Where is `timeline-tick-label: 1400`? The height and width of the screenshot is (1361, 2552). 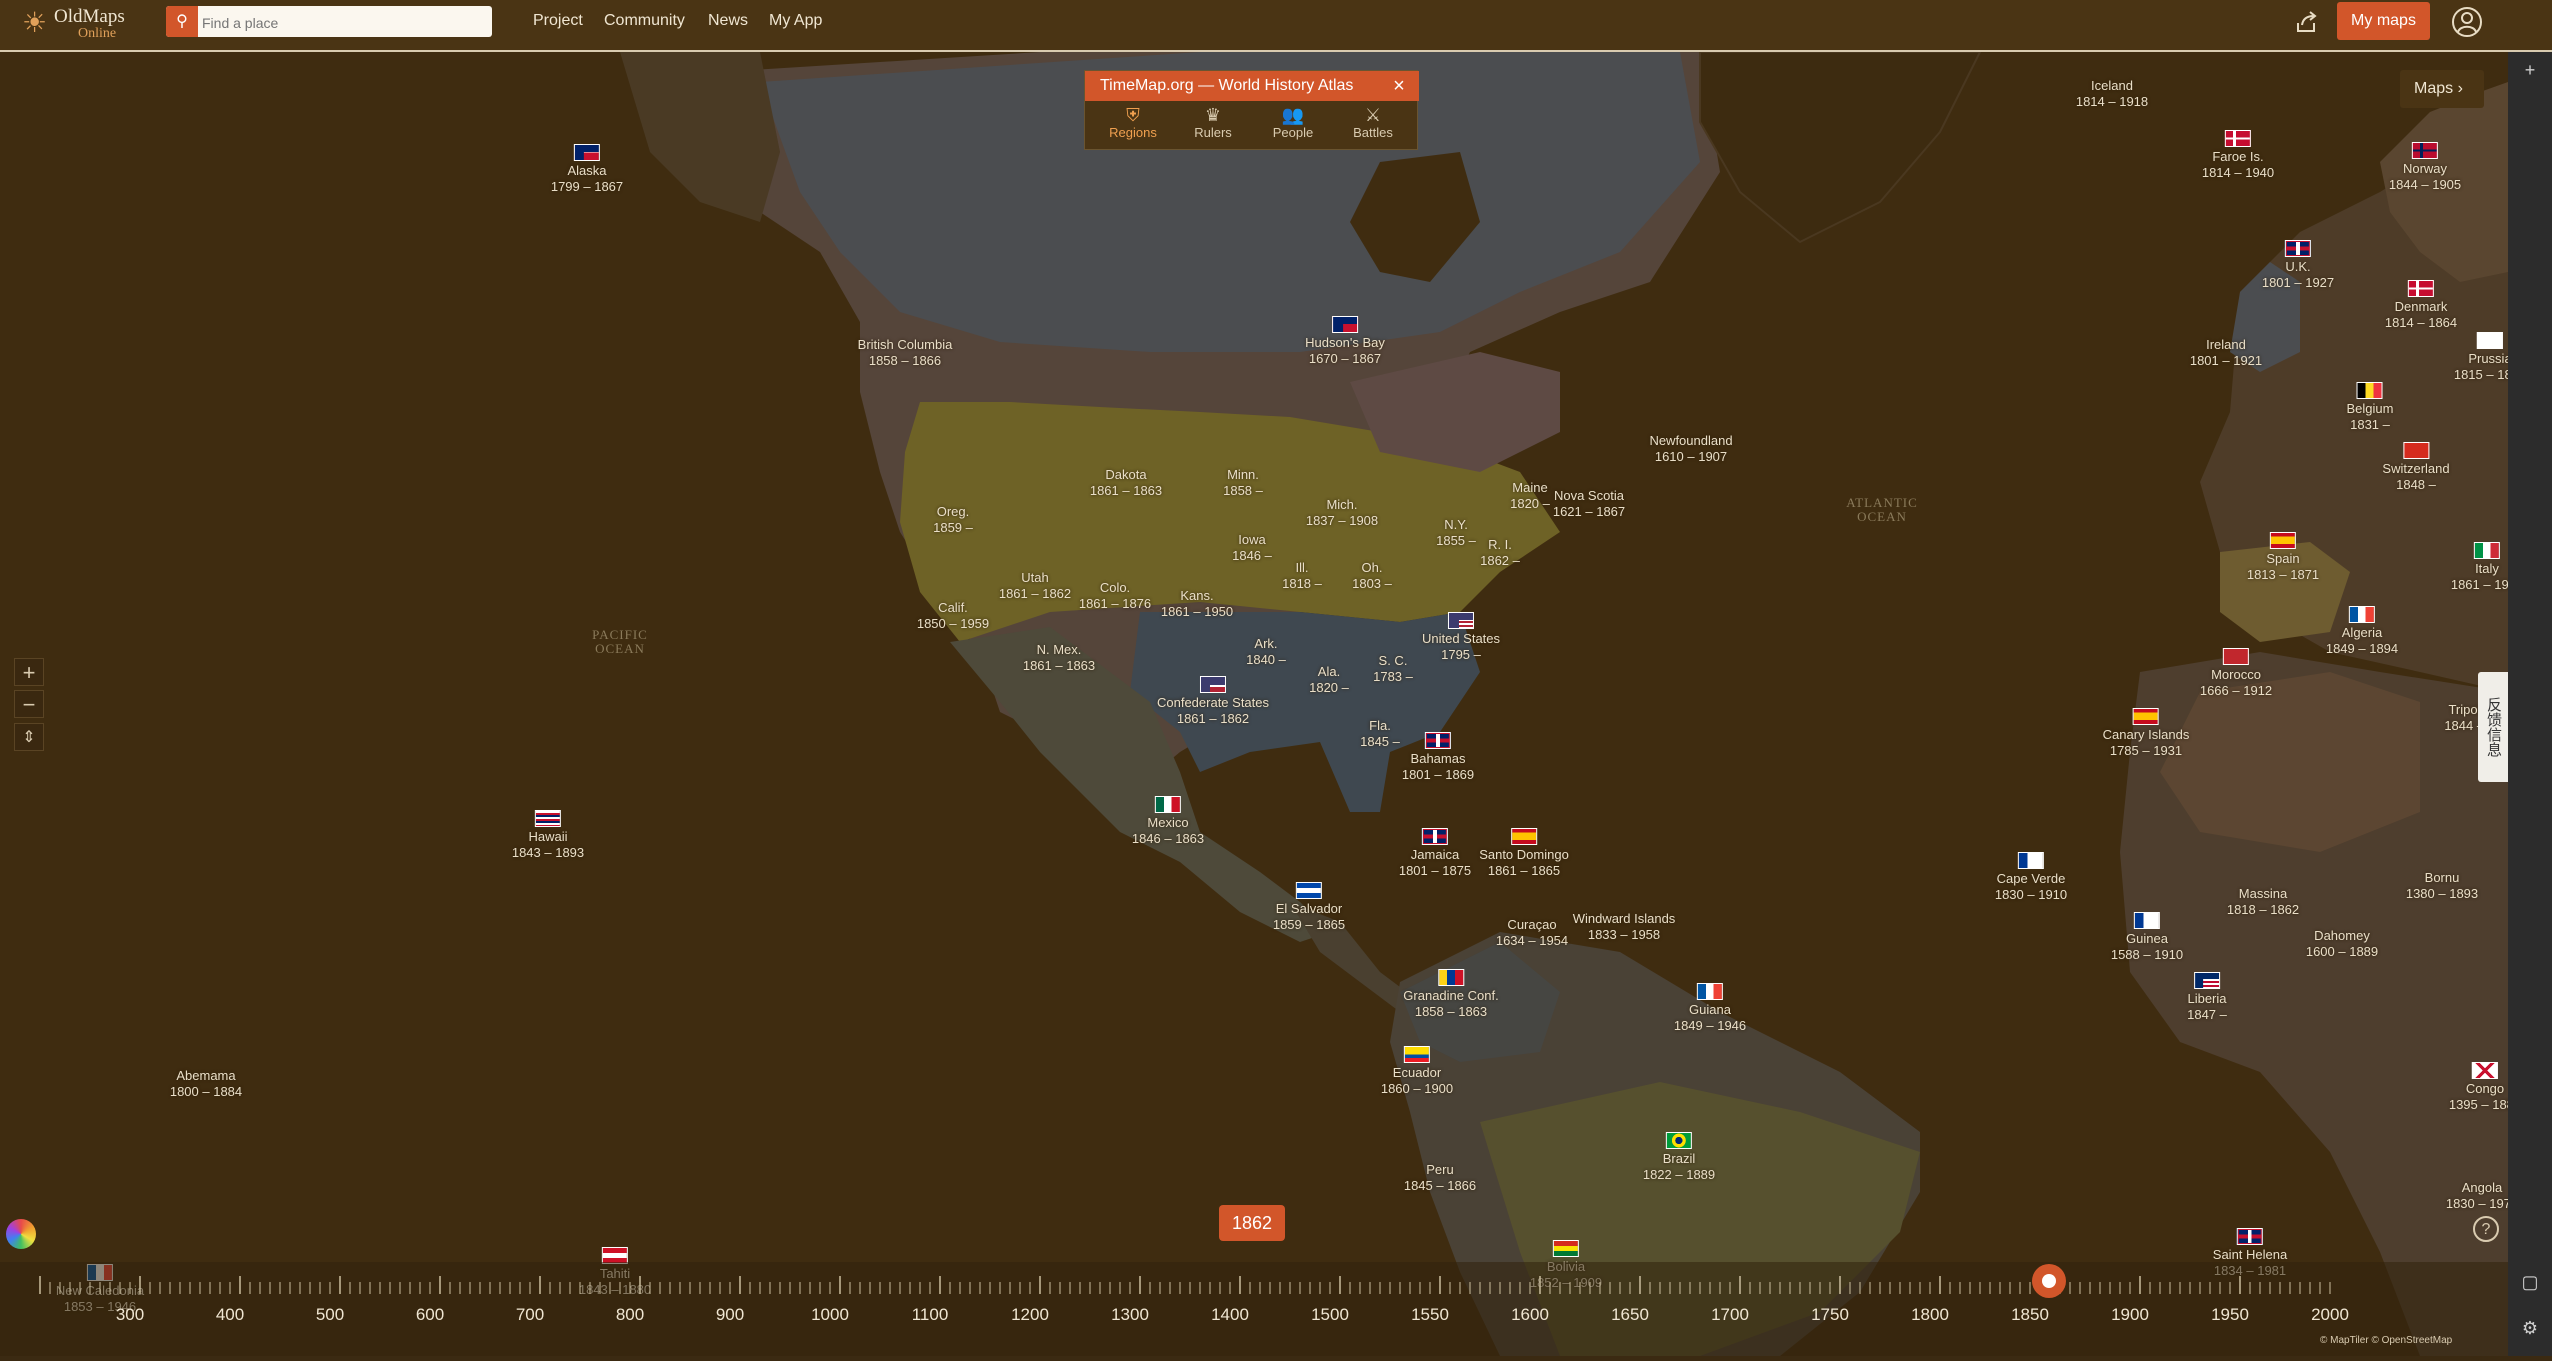 timeline-tick-label: 1400 is located at coordinates (1230, 1315).